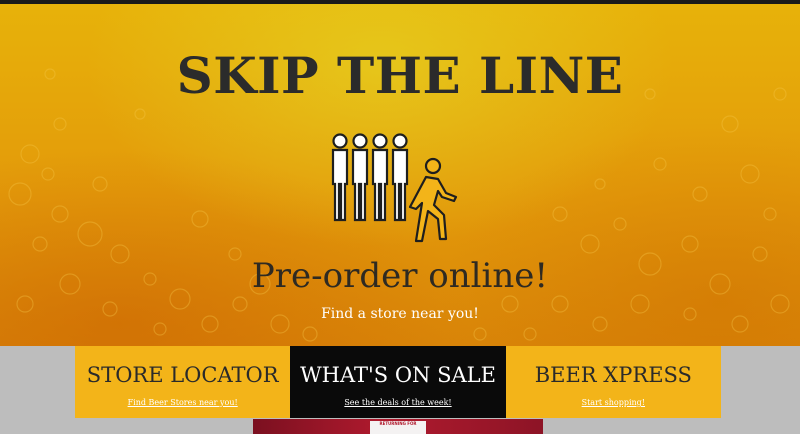 The width and height of the screenshot is (800, 434). What do you see at coordinates (400, 314) in the screenshot?
I see `find-store-link: Find a store near you!` at bounding box center [400, 314].